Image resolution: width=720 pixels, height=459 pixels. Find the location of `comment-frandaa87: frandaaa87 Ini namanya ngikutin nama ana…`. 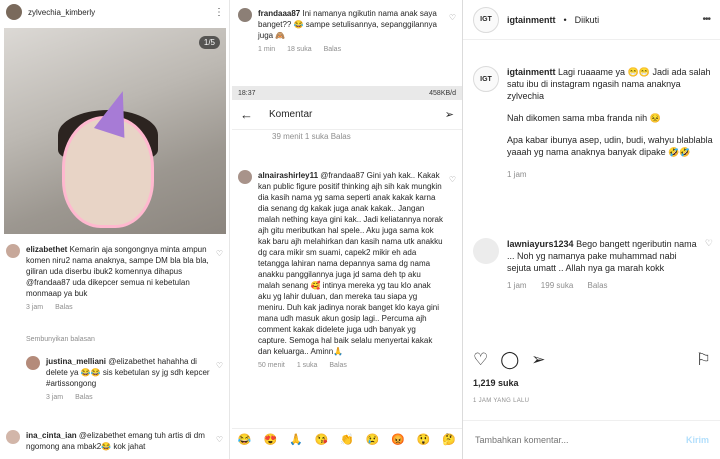

comment-frandaa87: frandaaa87 Ini namanya ngikutin nama ana… is located at coordinates (347, 43).